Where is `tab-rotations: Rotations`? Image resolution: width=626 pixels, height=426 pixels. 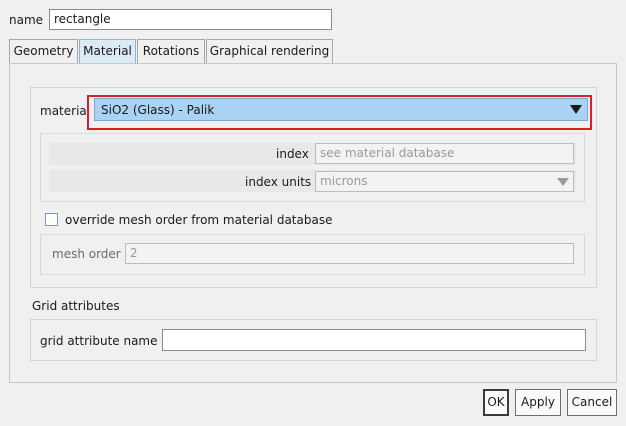
tab-rotations: Rotations is located at coordinates (171, 51).